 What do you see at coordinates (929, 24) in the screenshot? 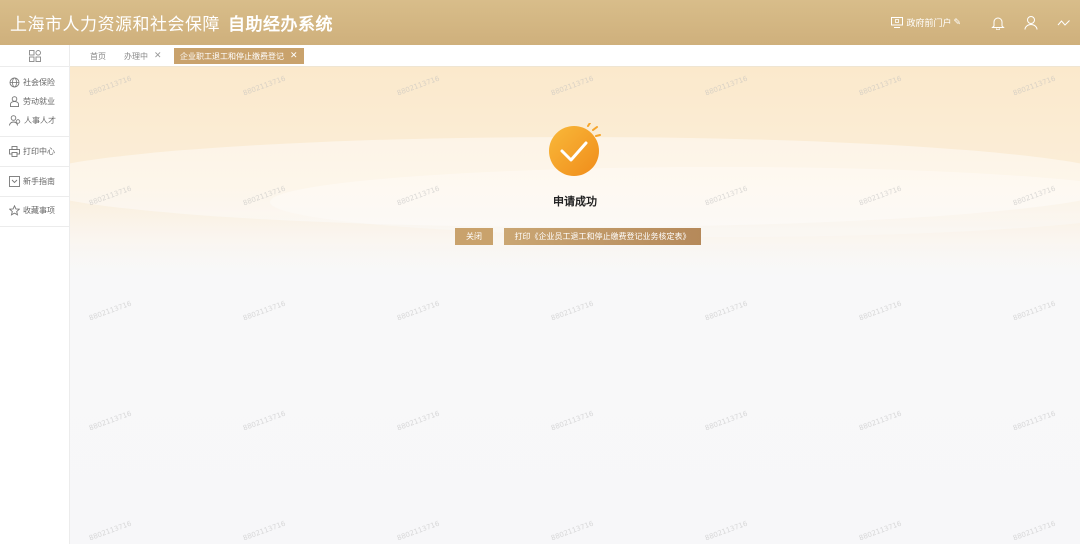
I see `portal-label: 政府前门户` at bounding box center [929, 24].